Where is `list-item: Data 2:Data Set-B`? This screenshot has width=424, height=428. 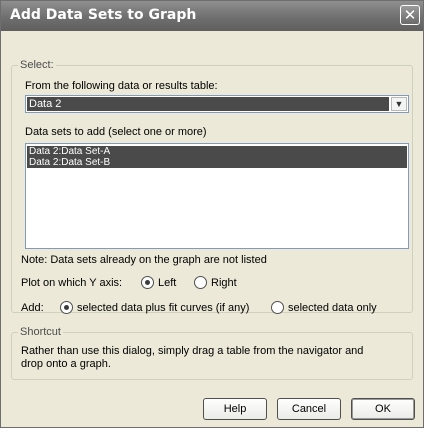
list-item: Data 2:Data Set-B is located at coordinates (217, 162).